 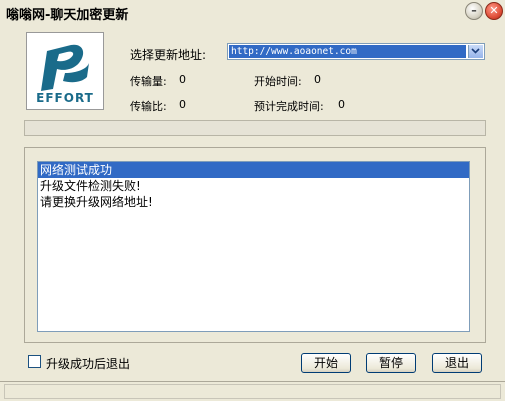 I want to click on exit-button: 退出, so click(x=457, y=363).